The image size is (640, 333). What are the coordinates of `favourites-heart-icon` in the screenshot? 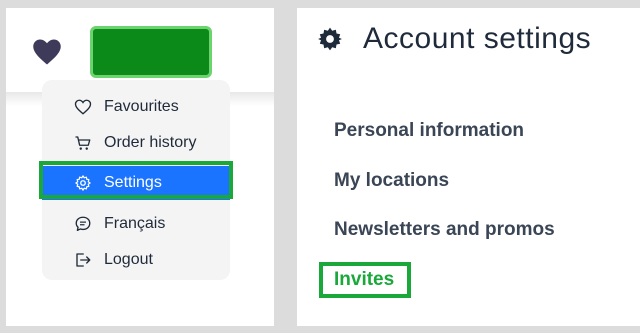 It's located at (47, 52).